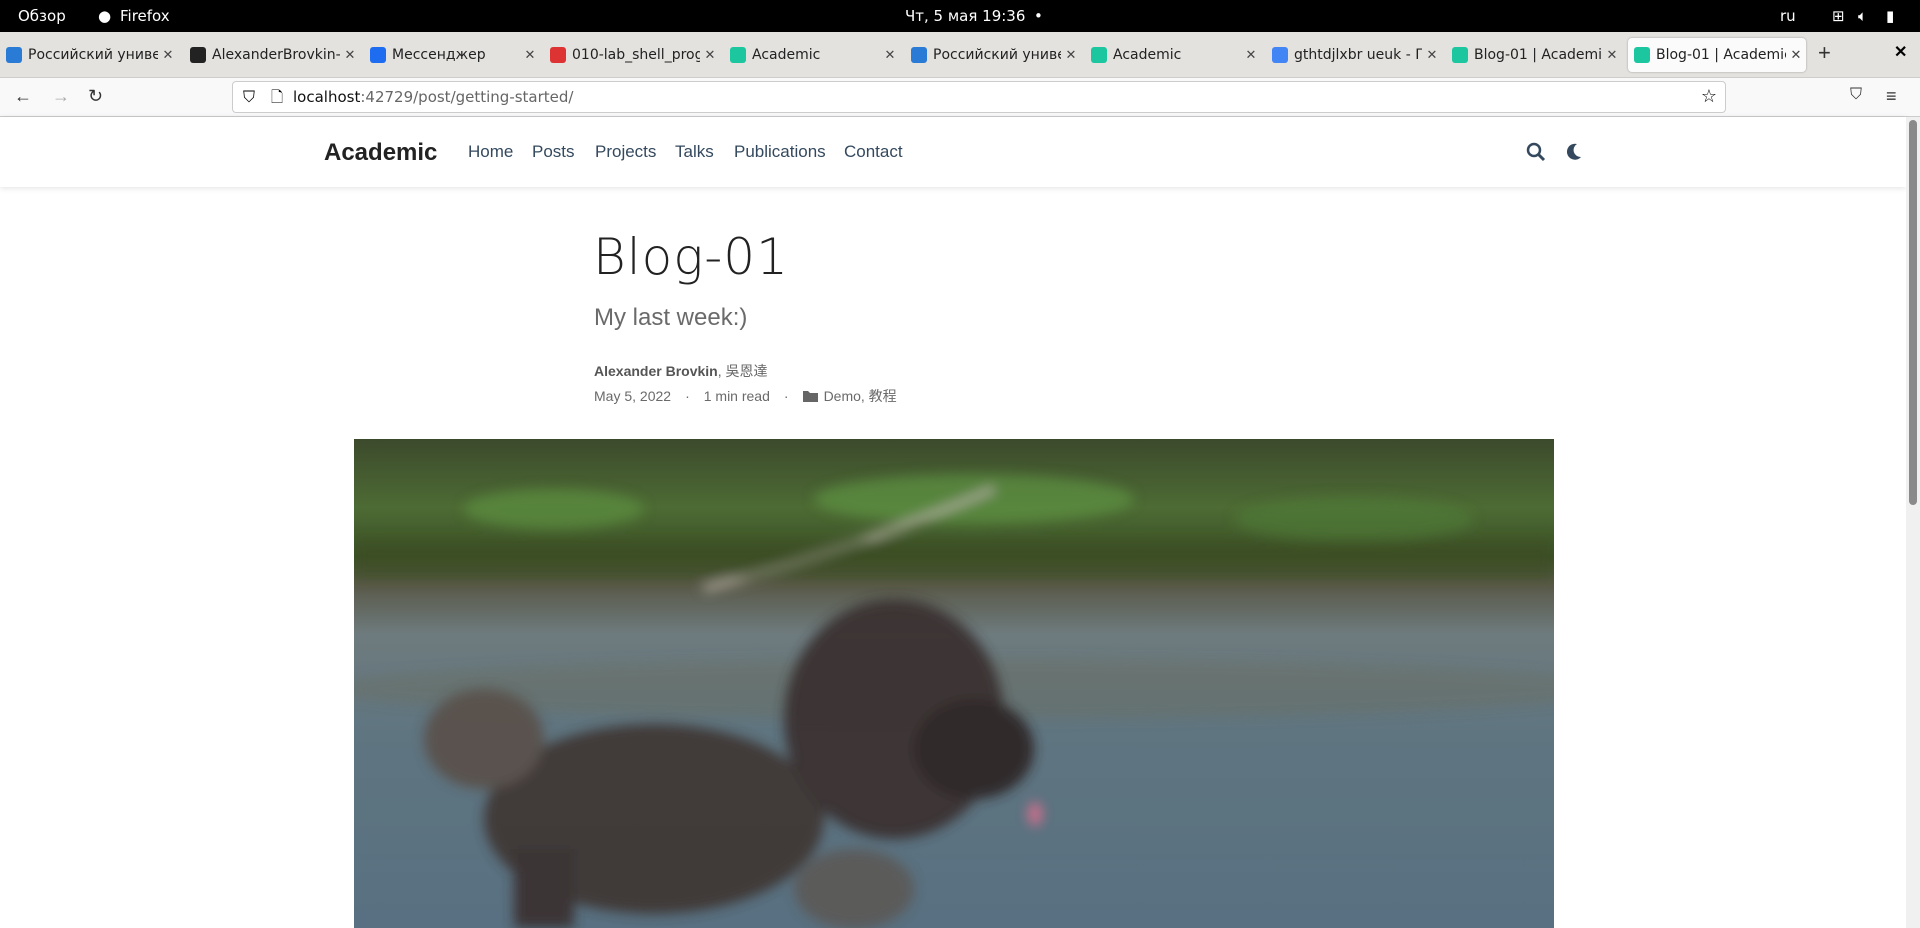  Describe the element at coordinates (636, 55) in the screenshot. I see `tab-label: 010-lab_shell_prog` at that location.